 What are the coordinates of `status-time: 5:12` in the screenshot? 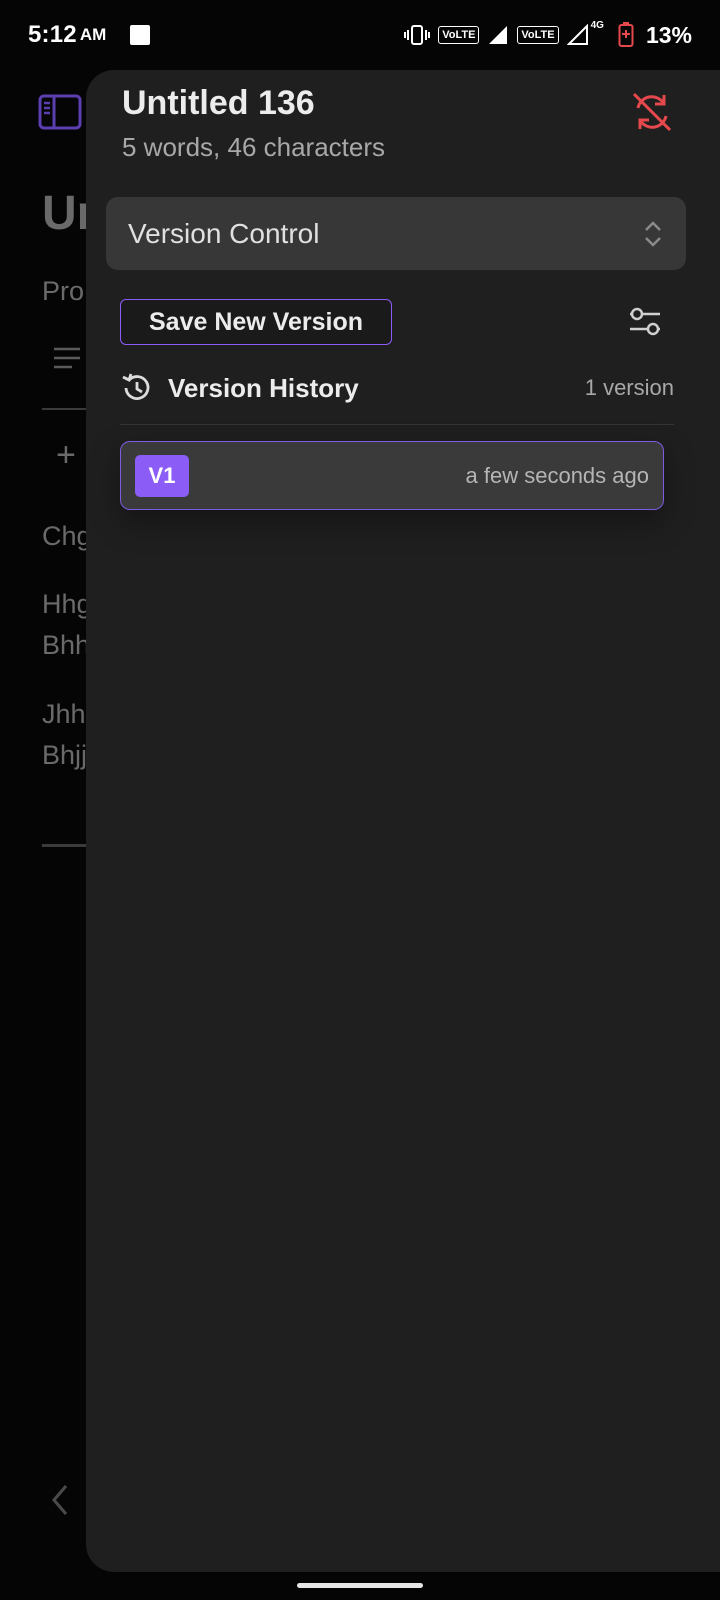 It's located at (52, 34).